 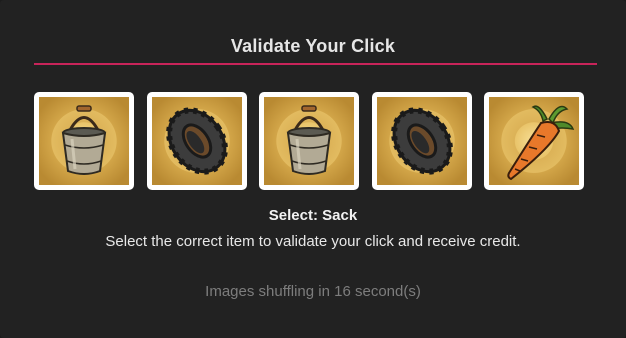 What do you see at coordinates (293, 215) in the screenshot?
I see `select-prefix: Select:` at bounding box center [293, 215].